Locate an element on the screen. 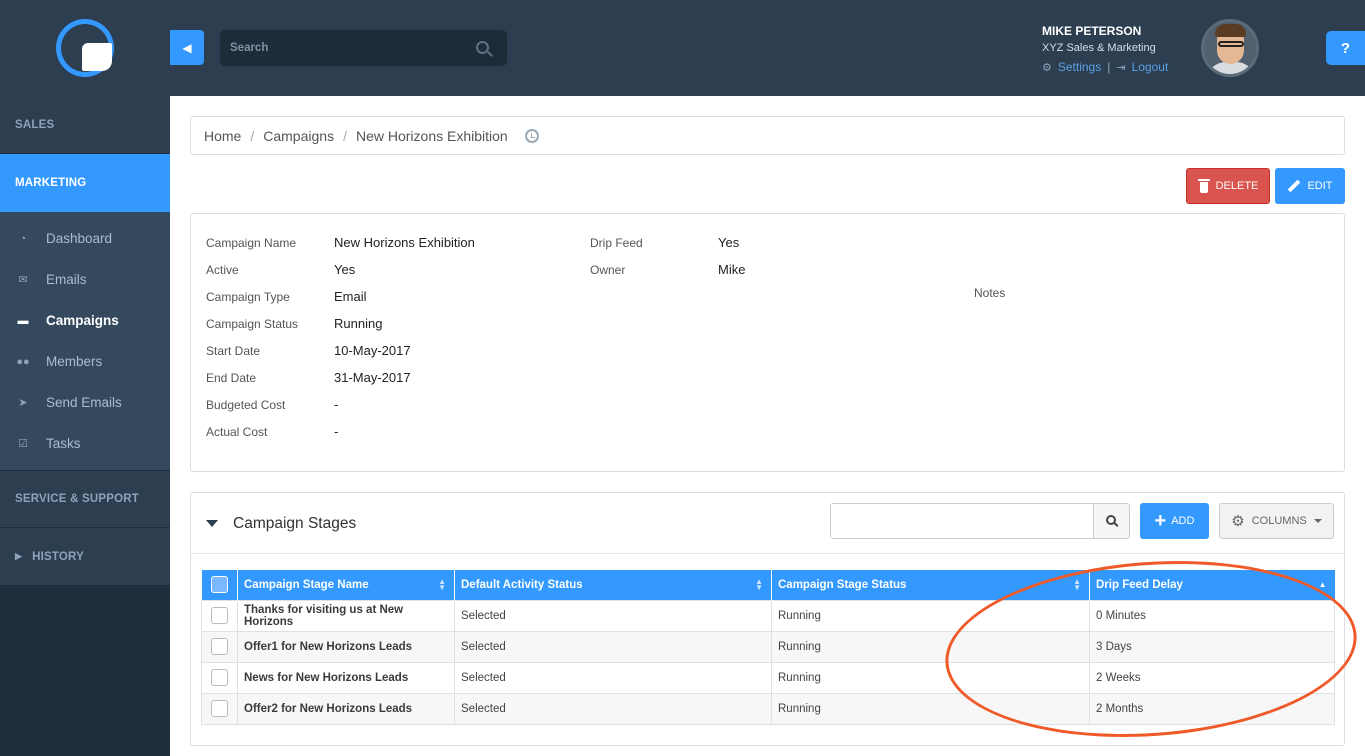 This screenshot has width=1365, height=756. detail-label: Owner is located at coordinates (608, 270).